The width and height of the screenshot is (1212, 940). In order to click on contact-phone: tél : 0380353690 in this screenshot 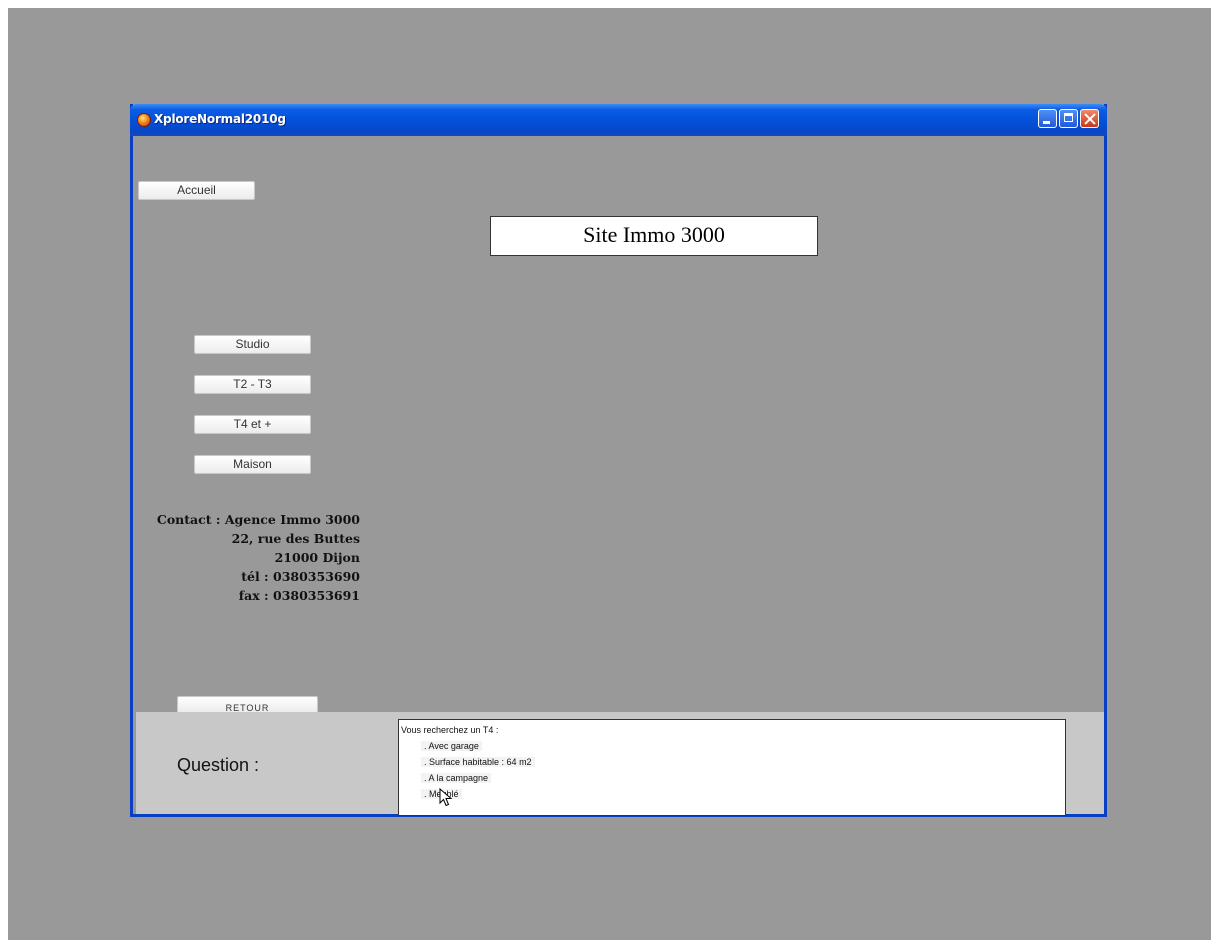, I will do `click(300, 576)`.